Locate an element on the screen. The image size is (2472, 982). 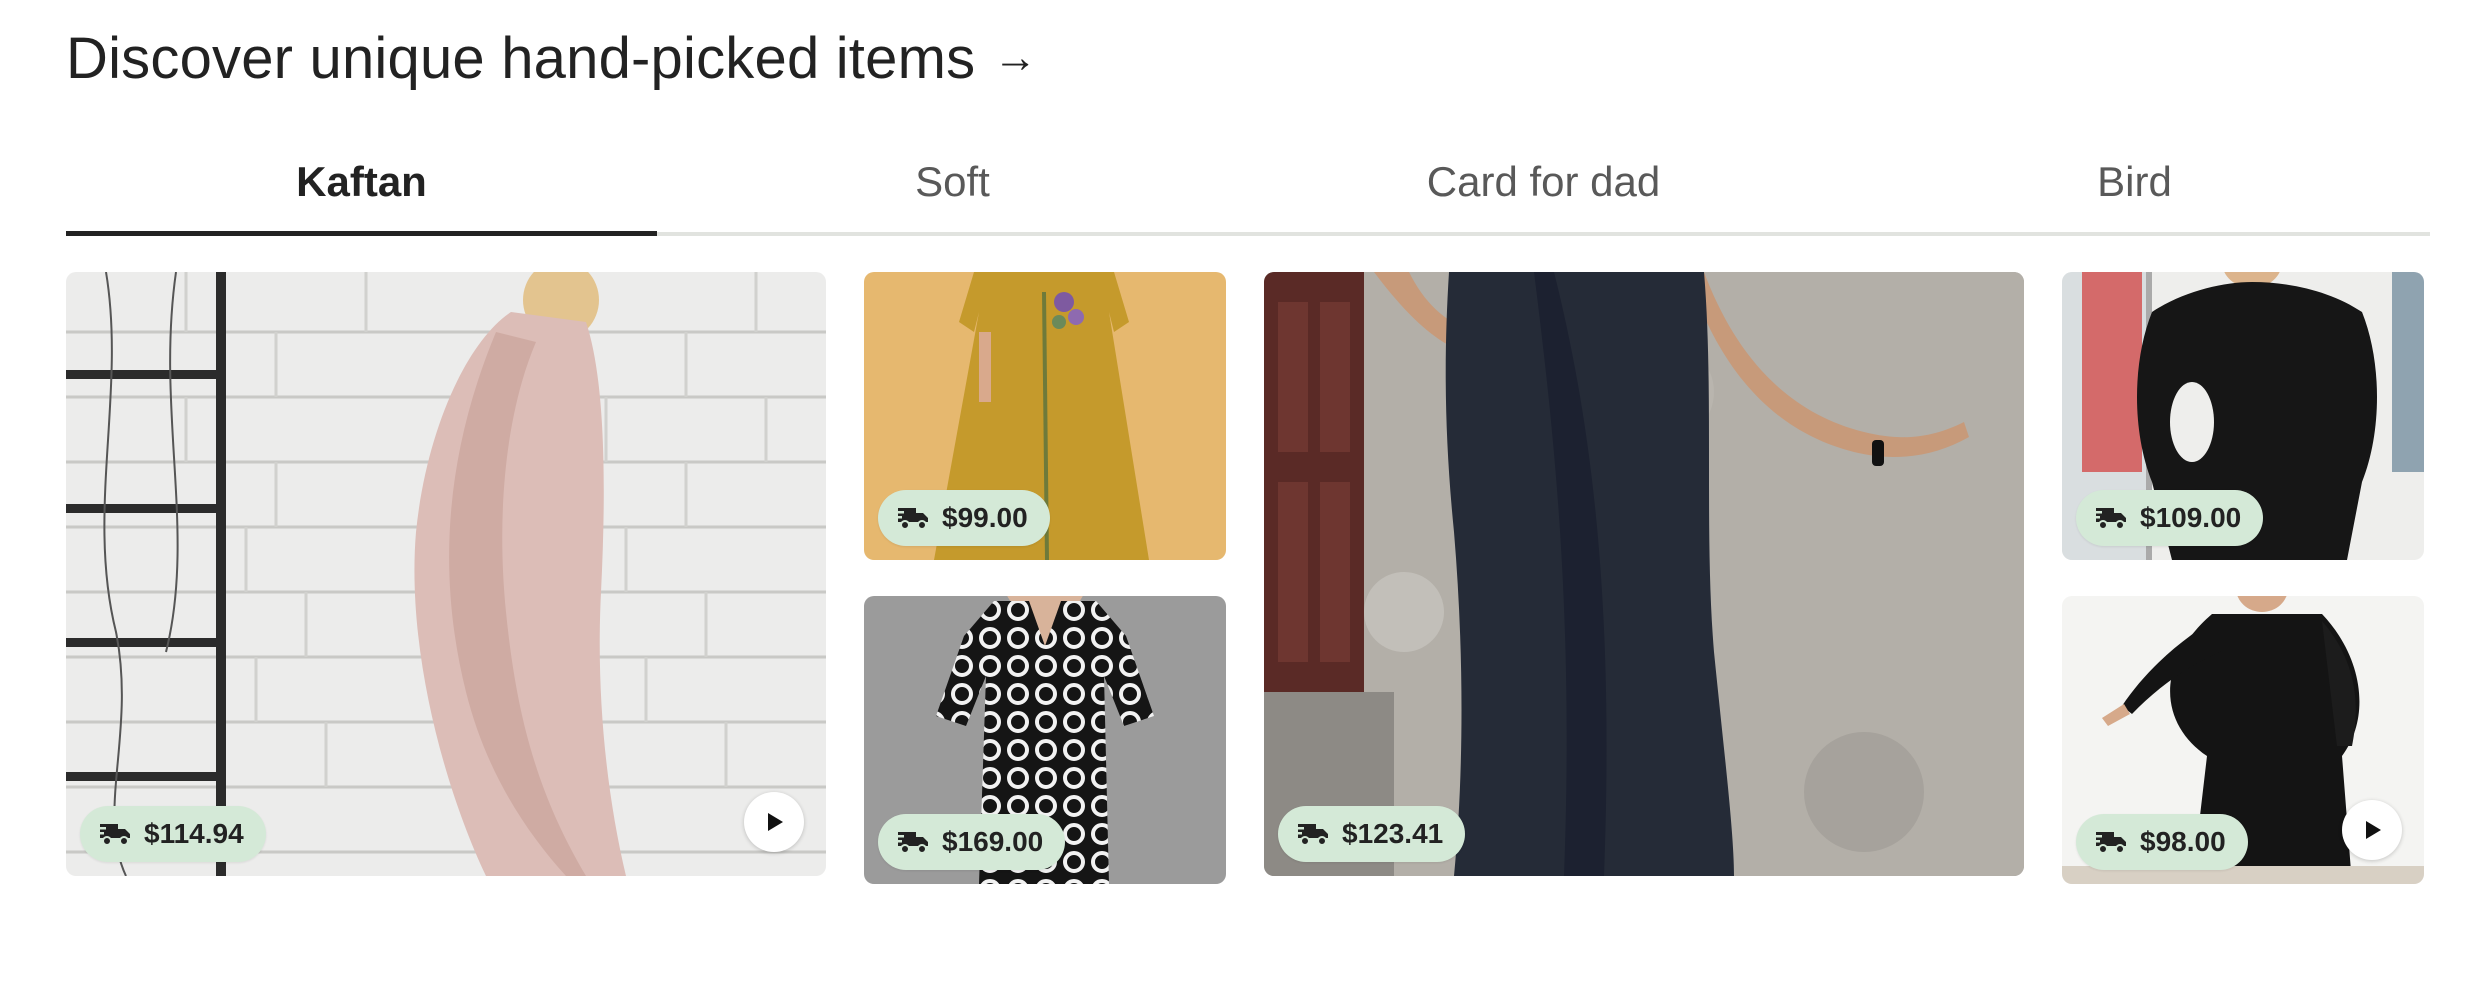
listing-card: $169.00 is located at coordinates (1045, 740).